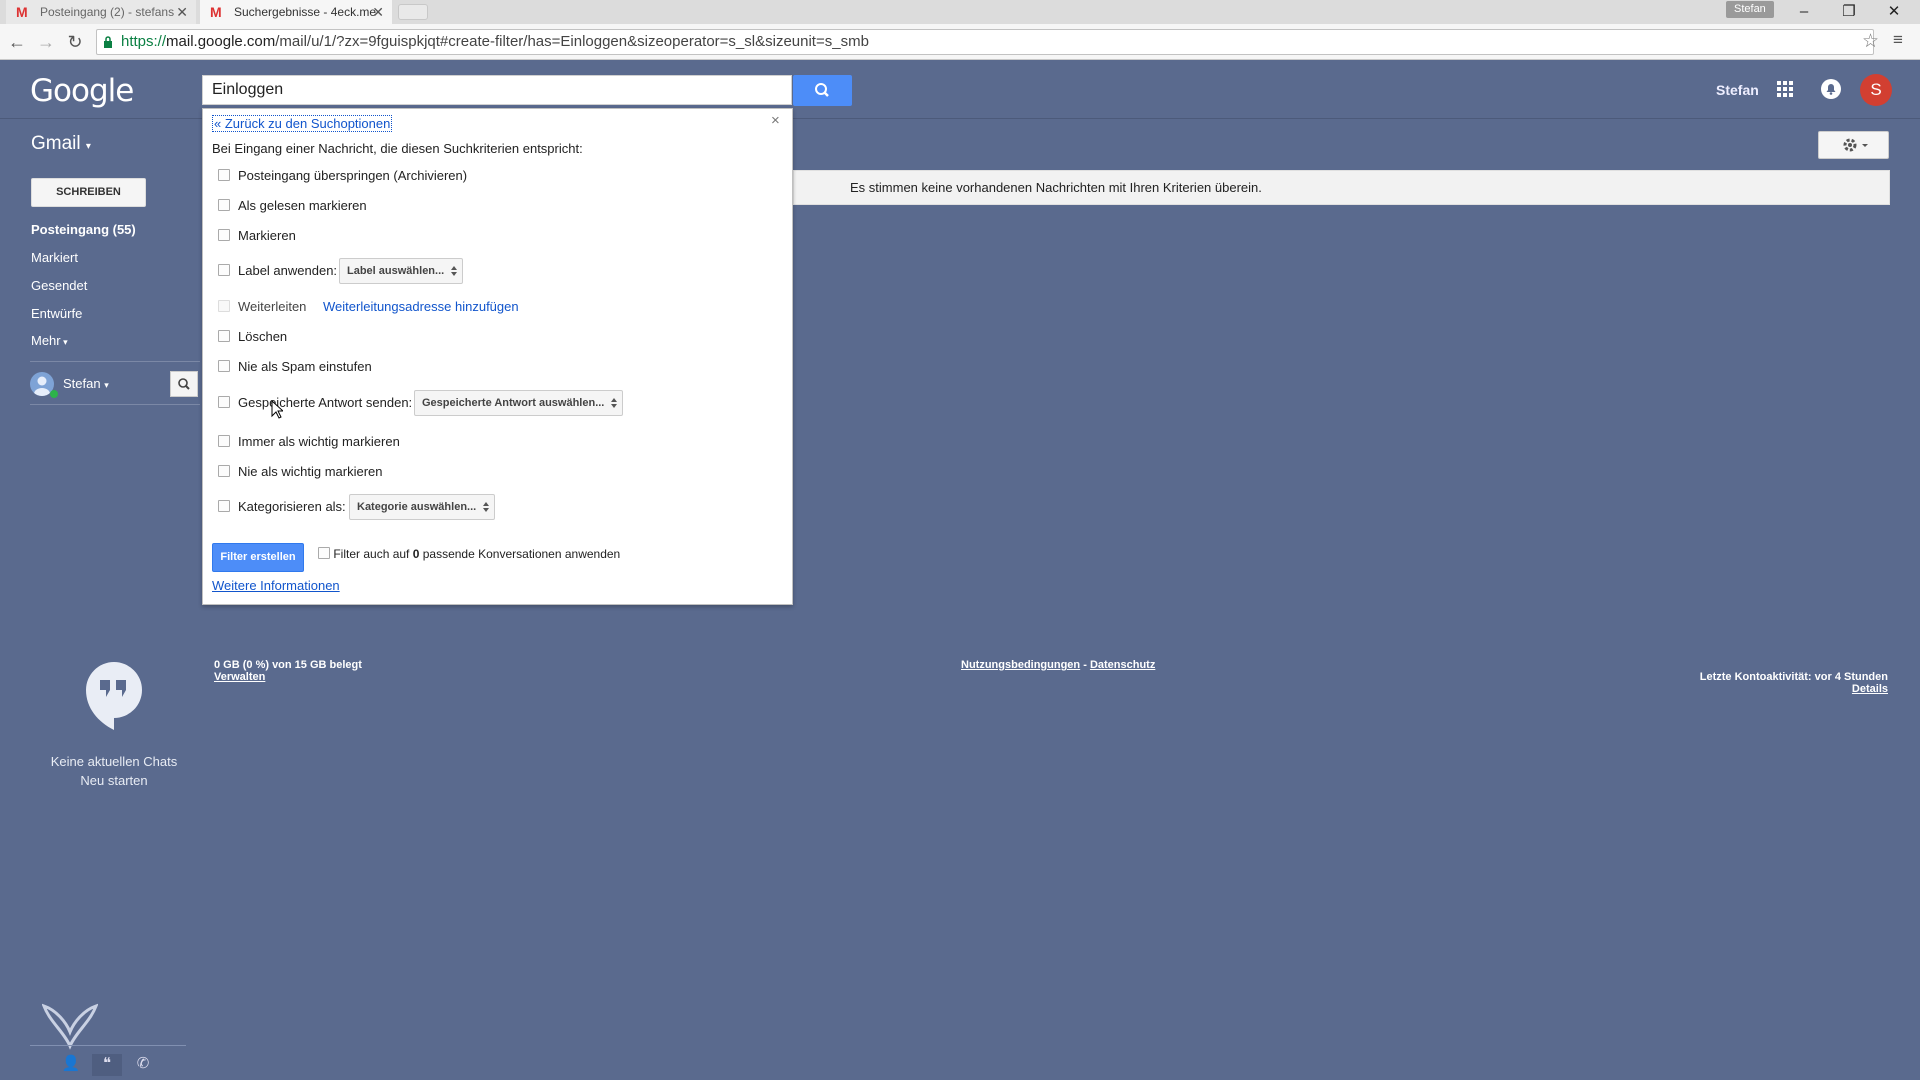  What do you see at coordinates (1785, 89) in the screenshot?
I see `apps-grid-icon` at bounding box center [1785, 89].